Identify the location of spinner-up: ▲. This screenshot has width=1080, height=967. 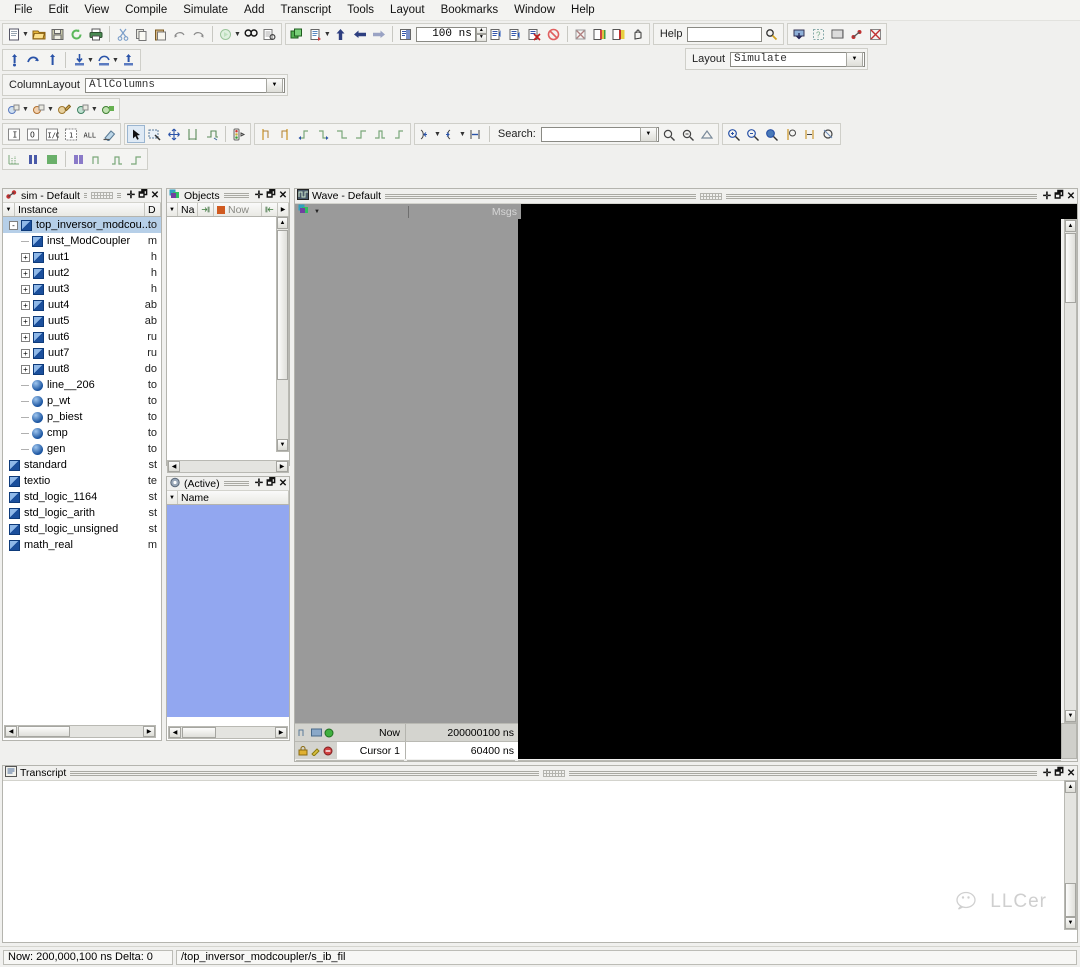
(481, 30).